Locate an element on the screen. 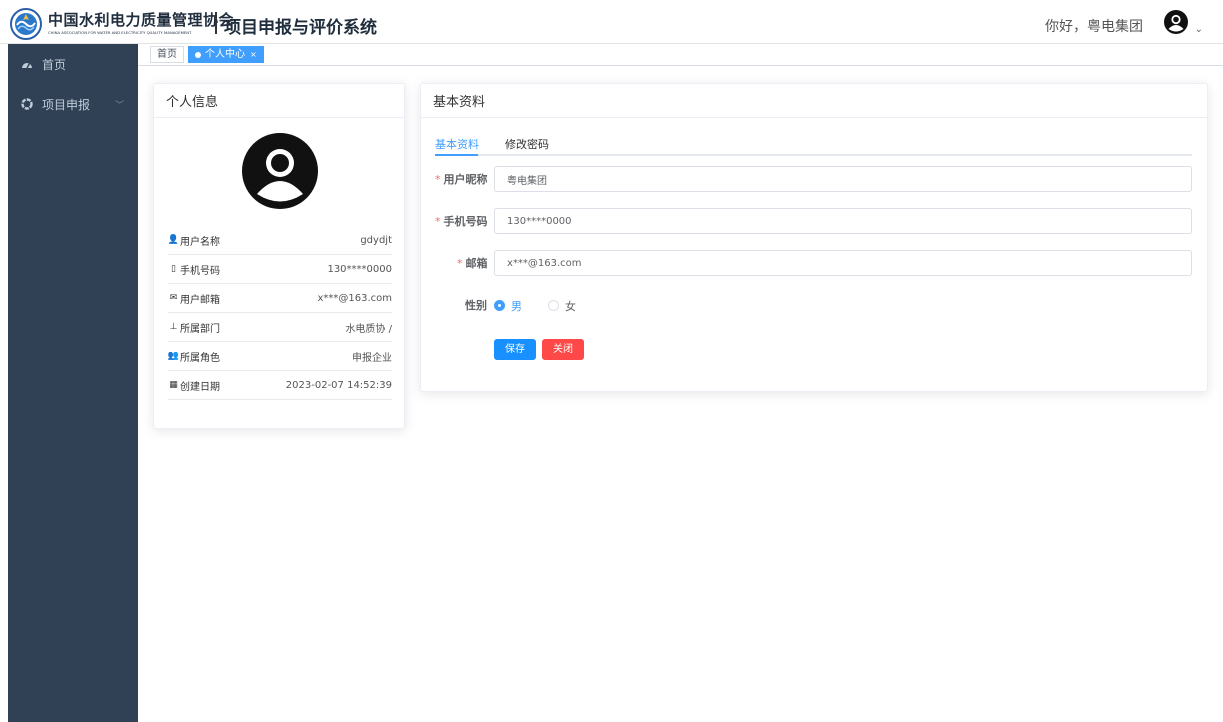  list-item: ▯ 手机号码 130****0000 is located at coordinates (280, 269).